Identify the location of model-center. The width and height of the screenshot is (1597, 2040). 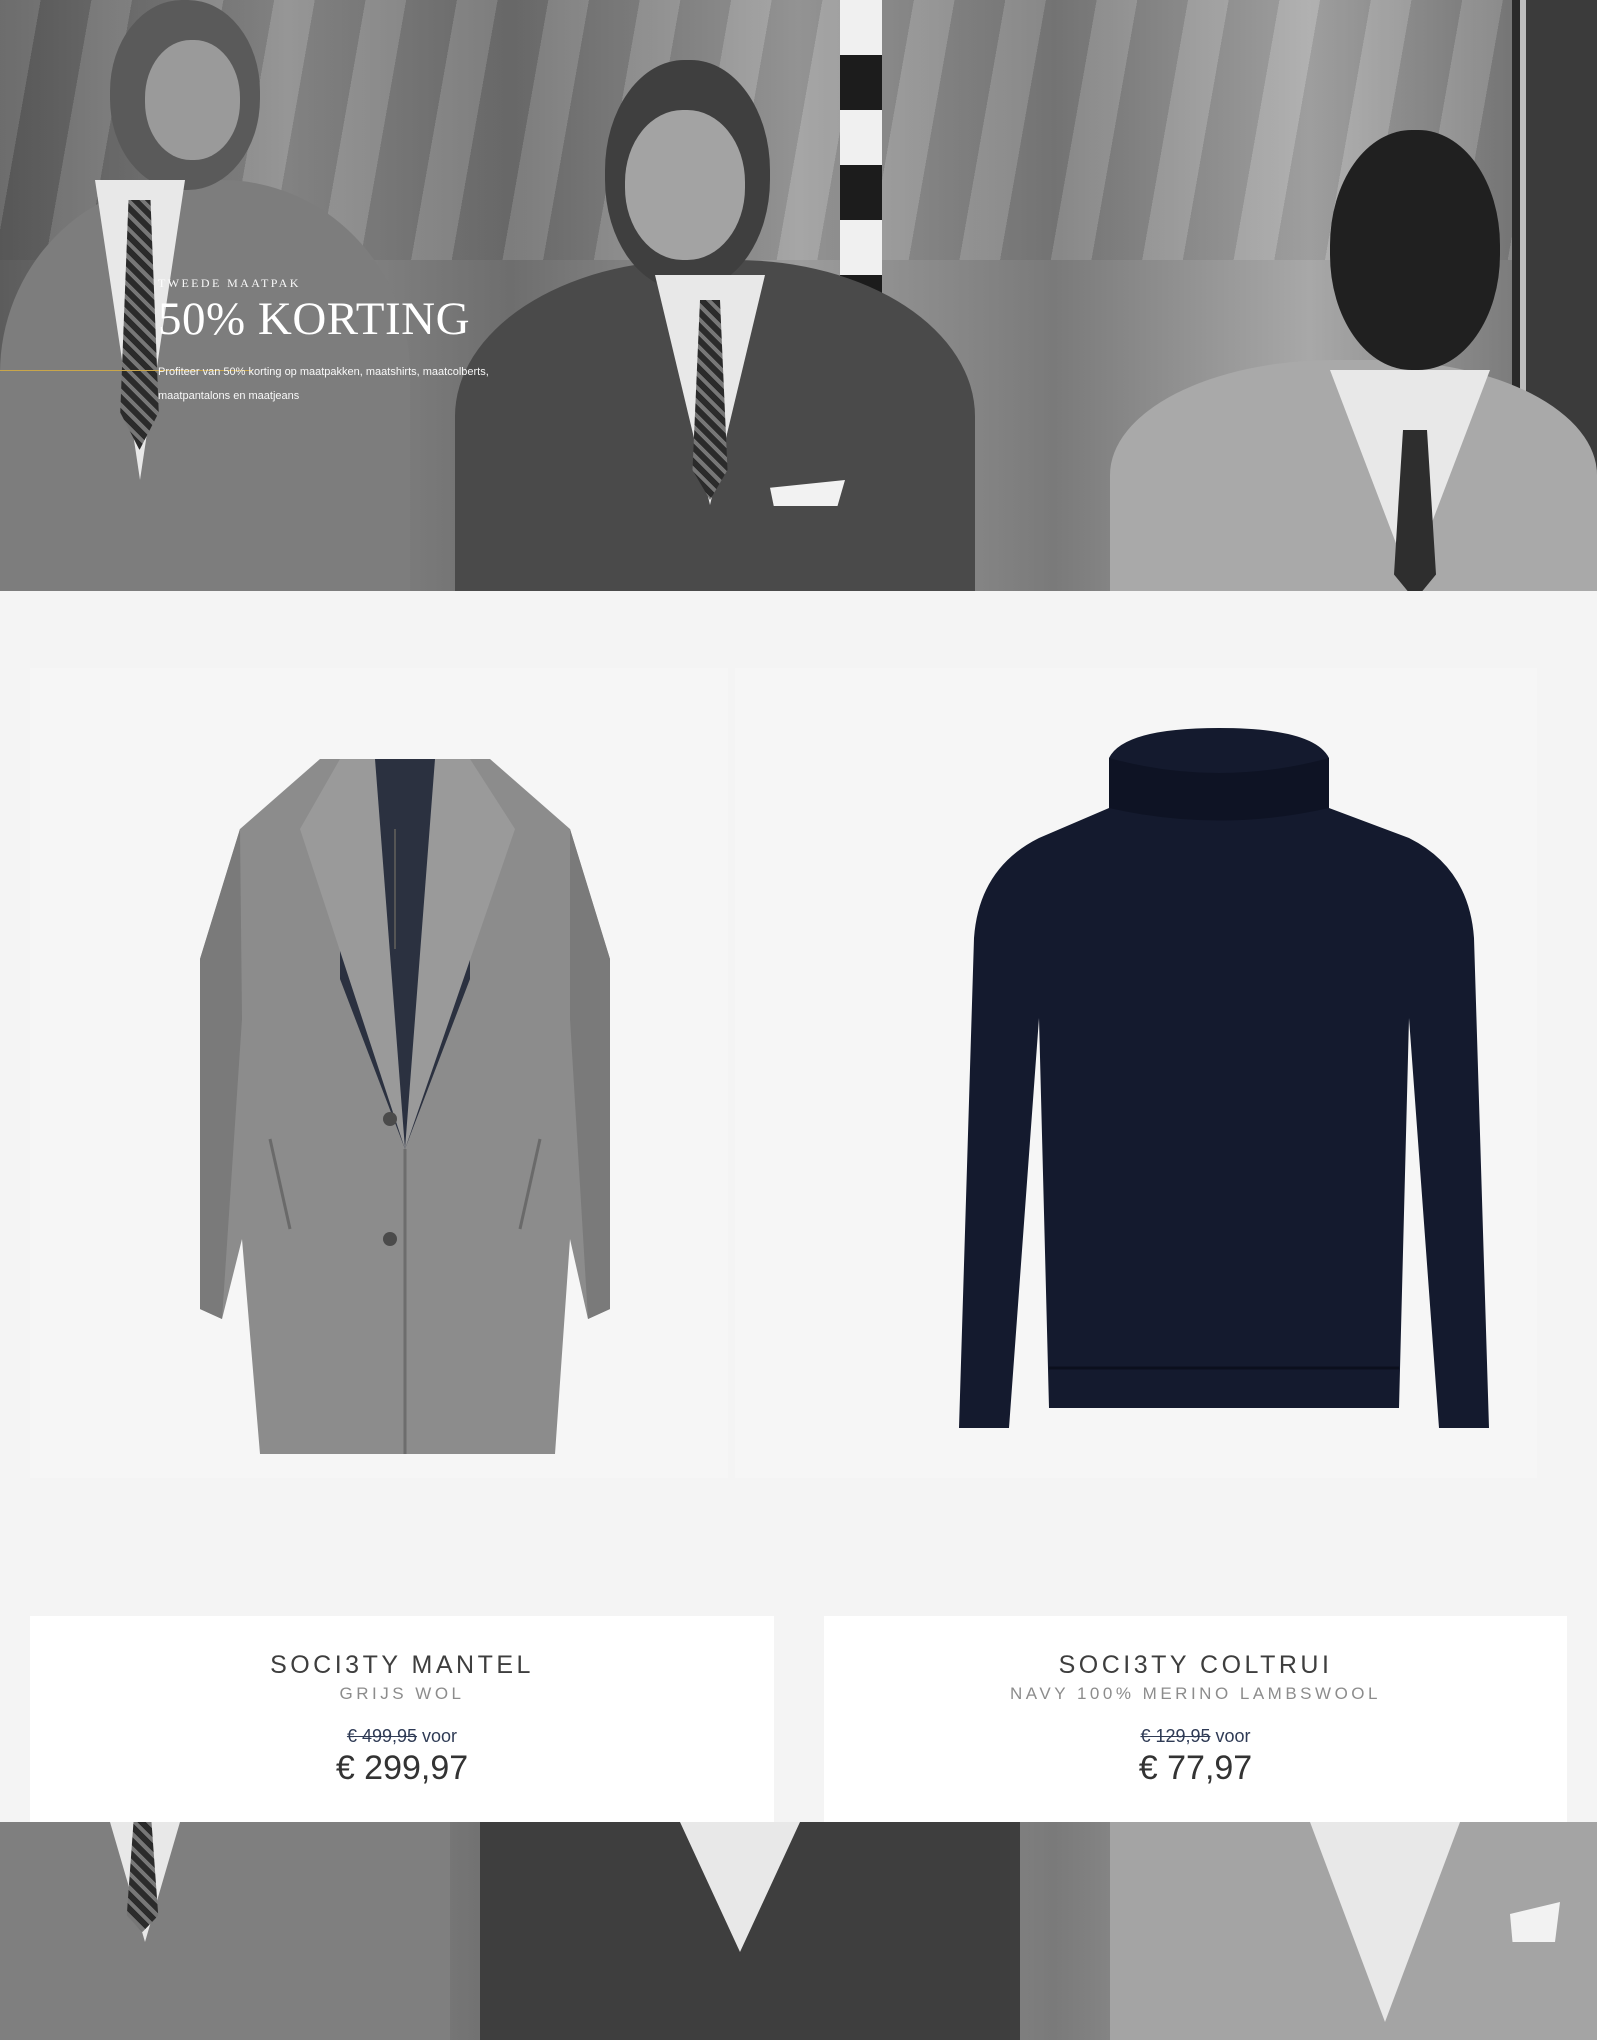
(715, 325).